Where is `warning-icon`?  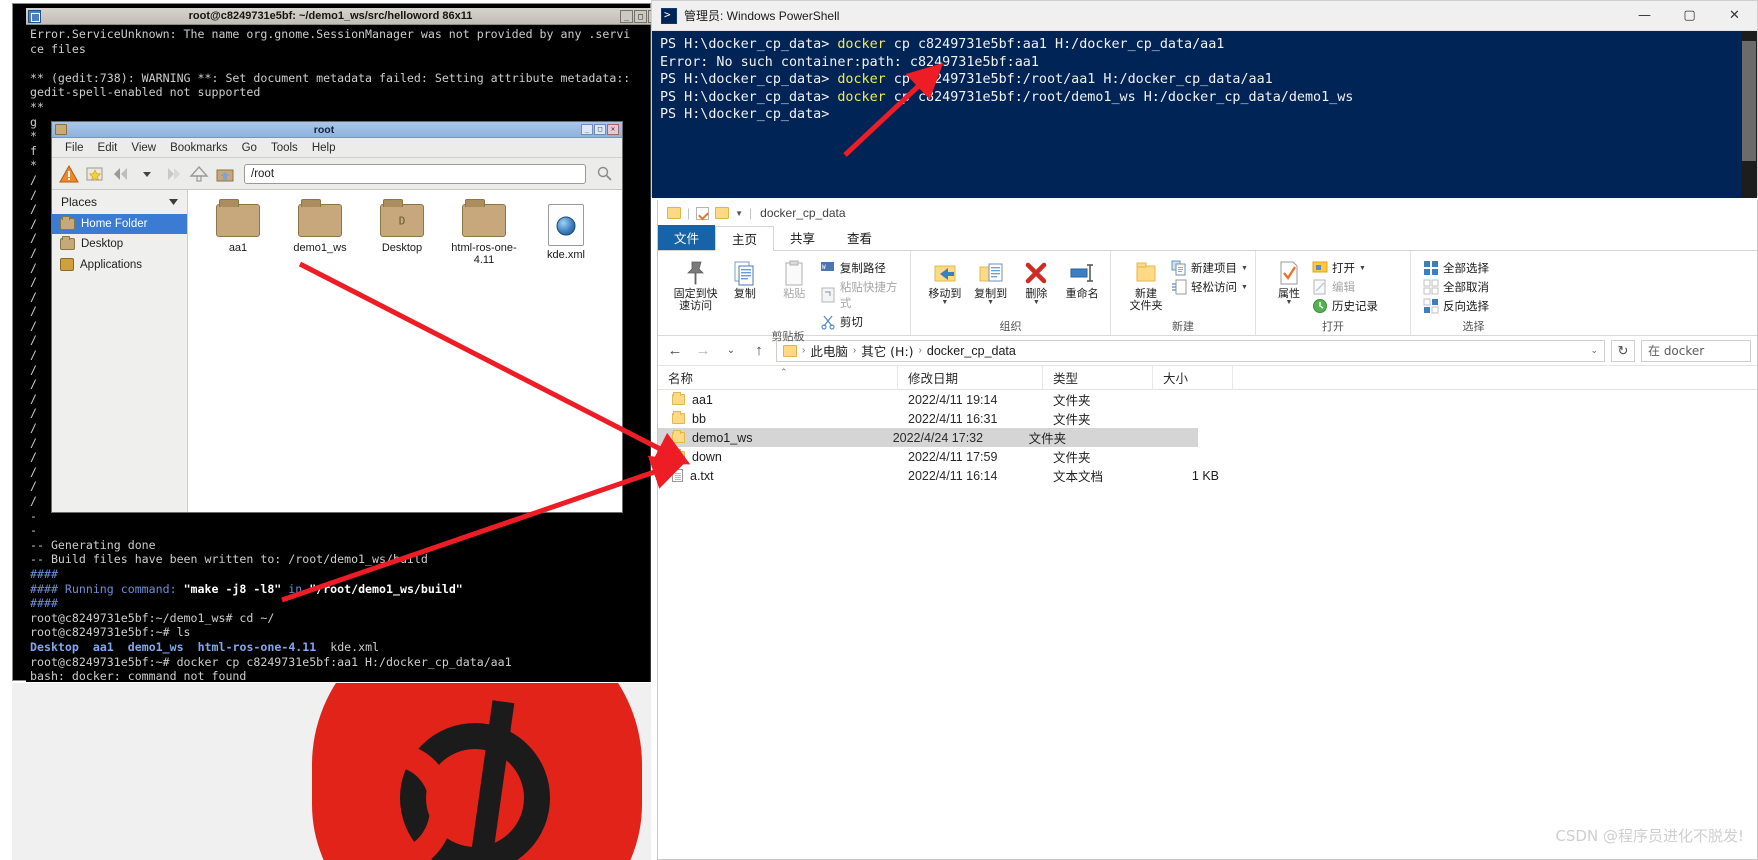 warning-icon is located at coordinates (69, 174).